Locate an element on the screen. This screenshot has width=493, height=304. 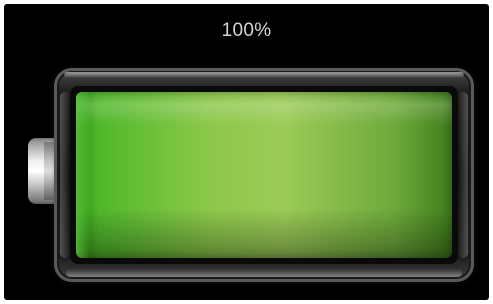
battery-charge-glow is located at coordinates (83, 175).